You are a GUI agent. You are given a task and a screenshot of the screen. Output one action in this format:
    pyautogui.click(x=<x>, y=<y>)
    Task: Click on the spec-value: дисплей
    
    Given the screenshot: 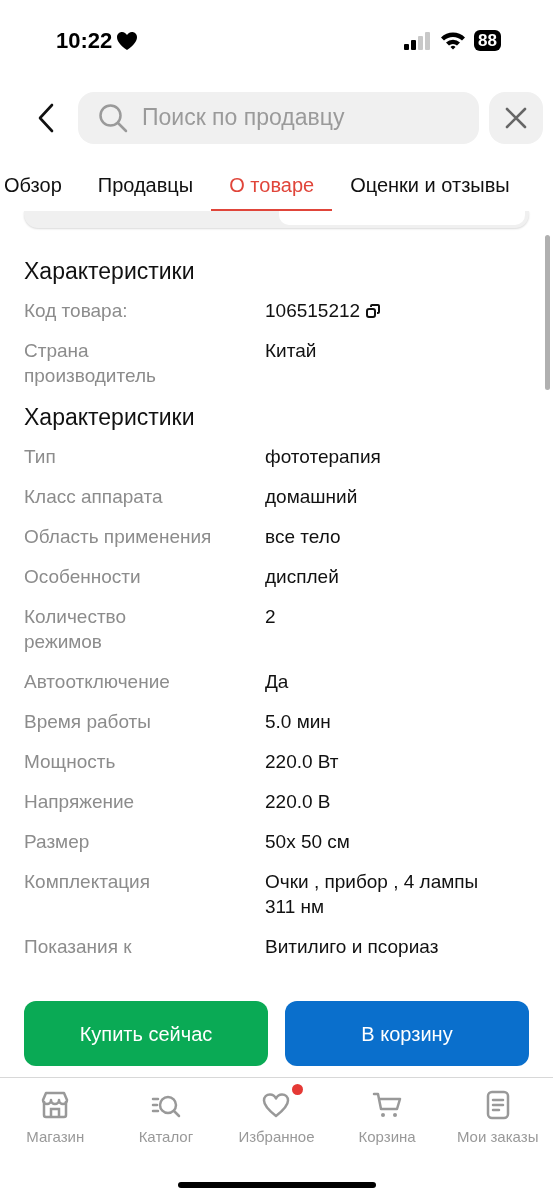 What is the action you would take?
    pyautogui.click(x=302, y=577)
    